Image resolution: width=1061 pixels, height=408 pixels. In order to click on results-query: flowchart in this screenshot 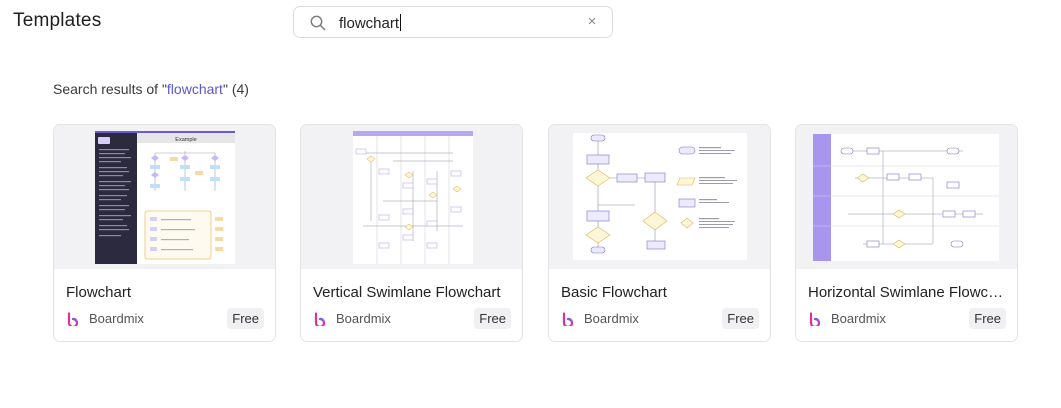, I will do `click(194, 89)`.